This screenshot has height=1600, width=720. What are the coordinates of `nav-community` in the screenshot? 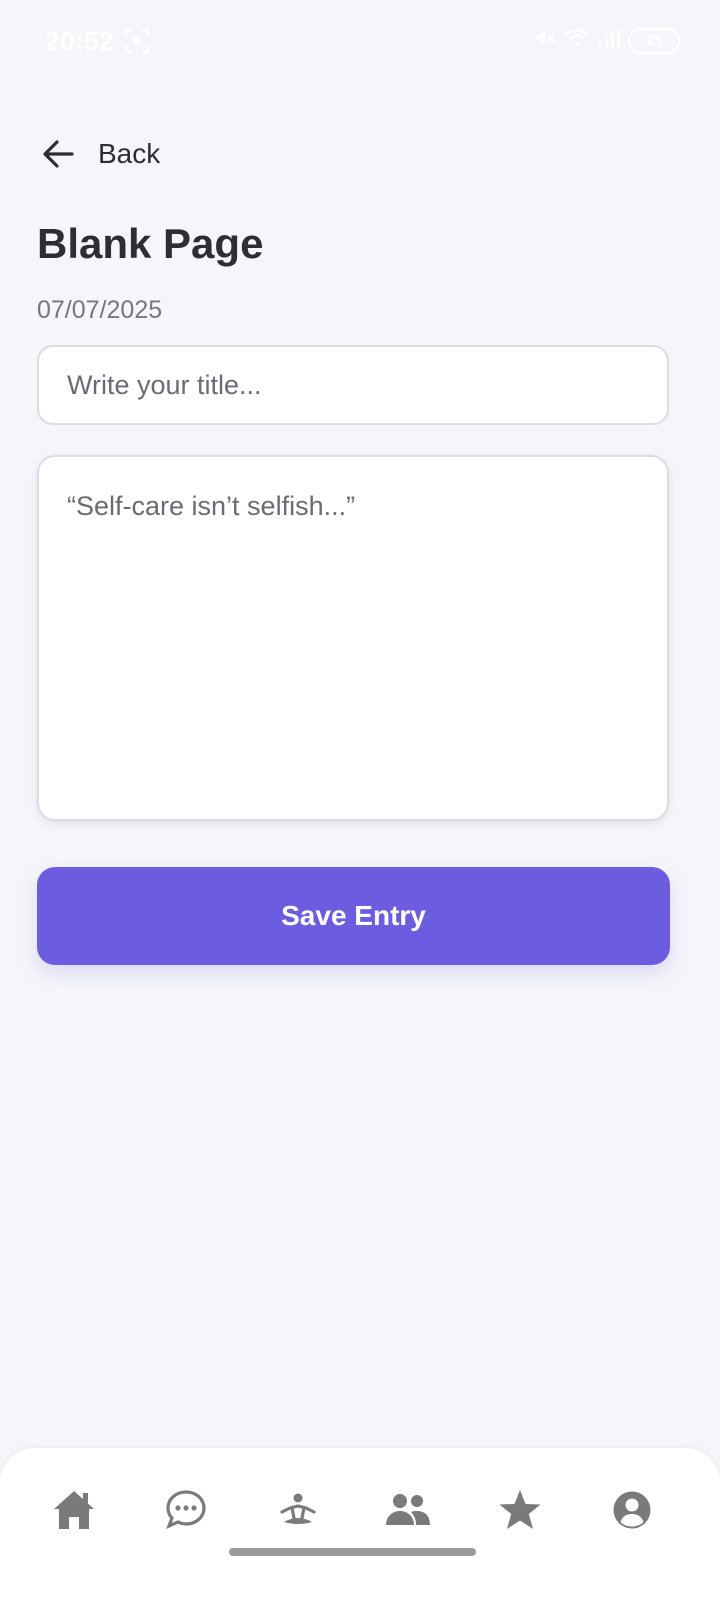 It's located at (408, 1510).